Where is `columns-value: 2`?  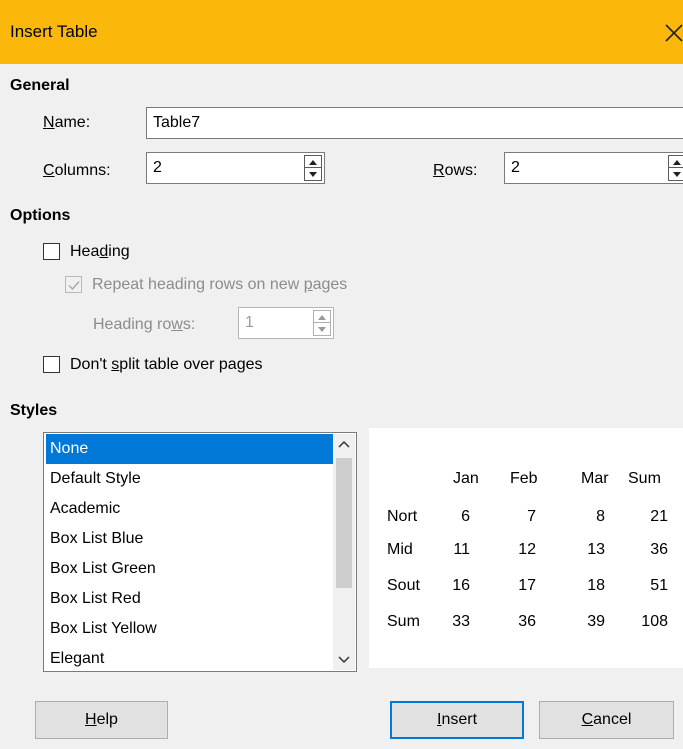
columns-value: 2 is located at coordinates (157, 167).